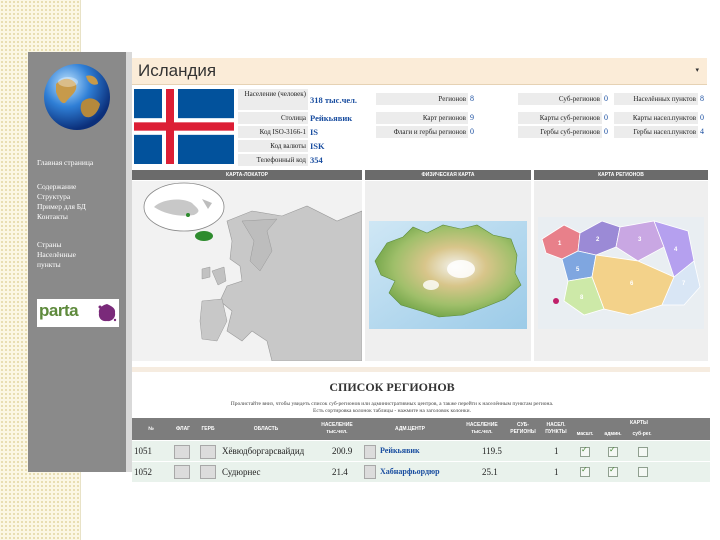 Image resolution: width=720 pixels, height=540 pixels. I want to click on row-2-coat-icon, so click(208, 472).